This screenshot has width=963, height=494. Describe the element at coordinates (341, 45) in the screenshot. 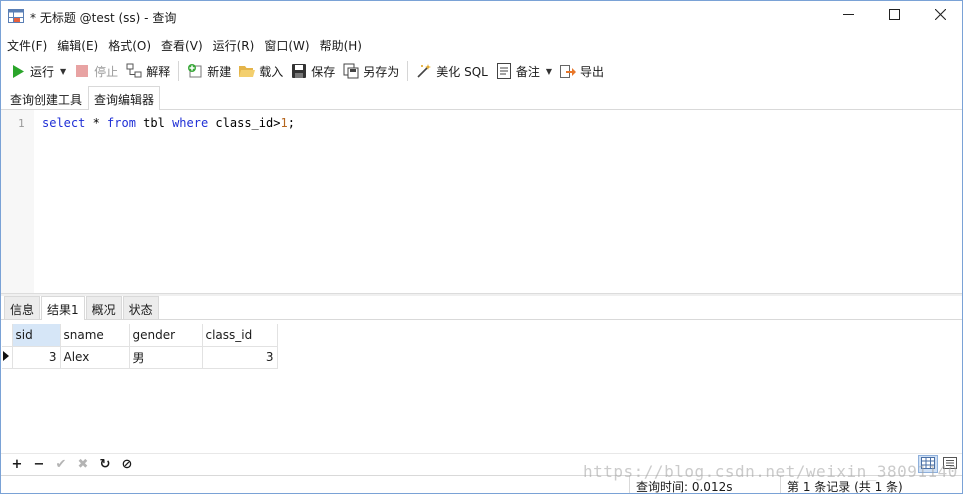

I see `menu-help: 帮助(H)` at that location.